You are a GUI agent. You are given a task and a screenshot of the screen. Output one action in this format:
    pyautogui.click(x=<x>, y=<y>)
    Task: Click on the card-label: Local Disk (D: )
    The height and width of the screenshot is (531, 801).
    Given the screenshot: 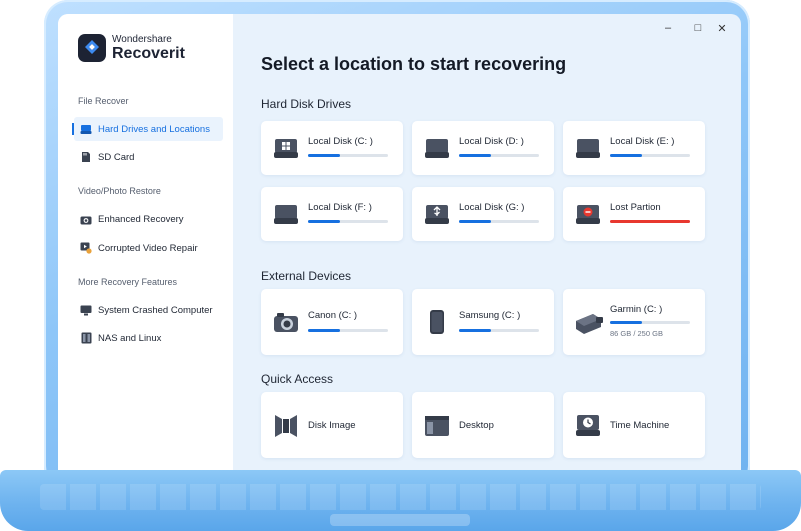 What is the action you would take?
    pyautogui.click(x=491, y=141)
    